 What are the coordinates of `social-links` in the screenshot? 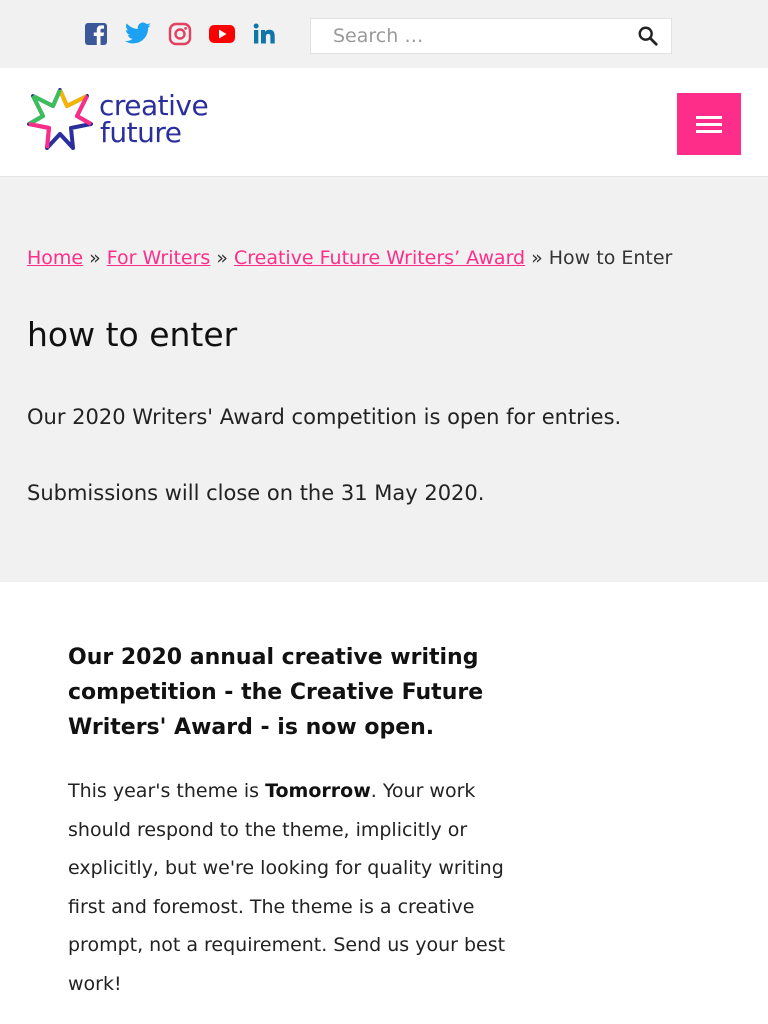 It's located at (187, 34).